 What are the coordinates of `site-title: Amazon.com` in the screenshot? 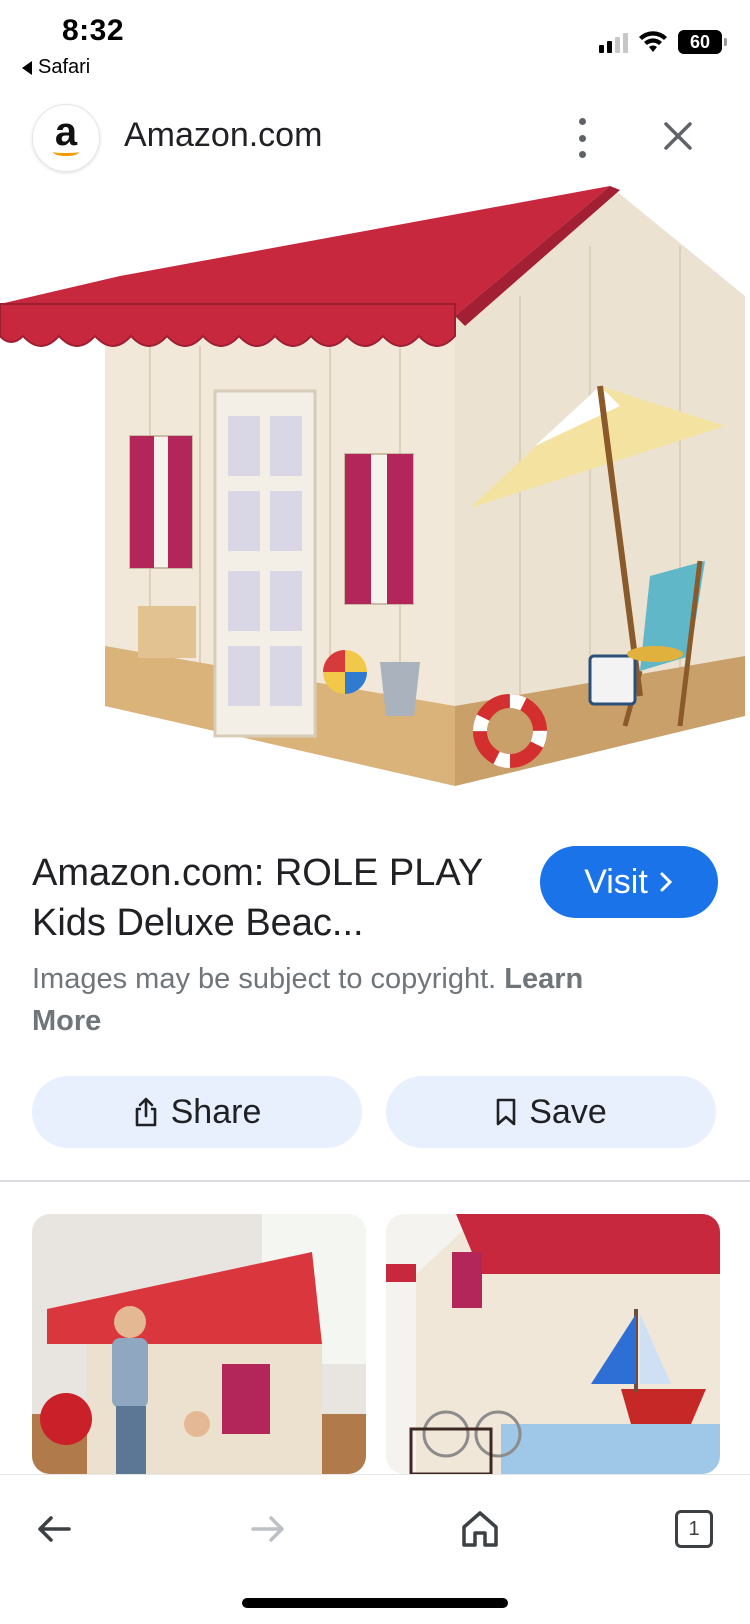 It's located at (223, 135).